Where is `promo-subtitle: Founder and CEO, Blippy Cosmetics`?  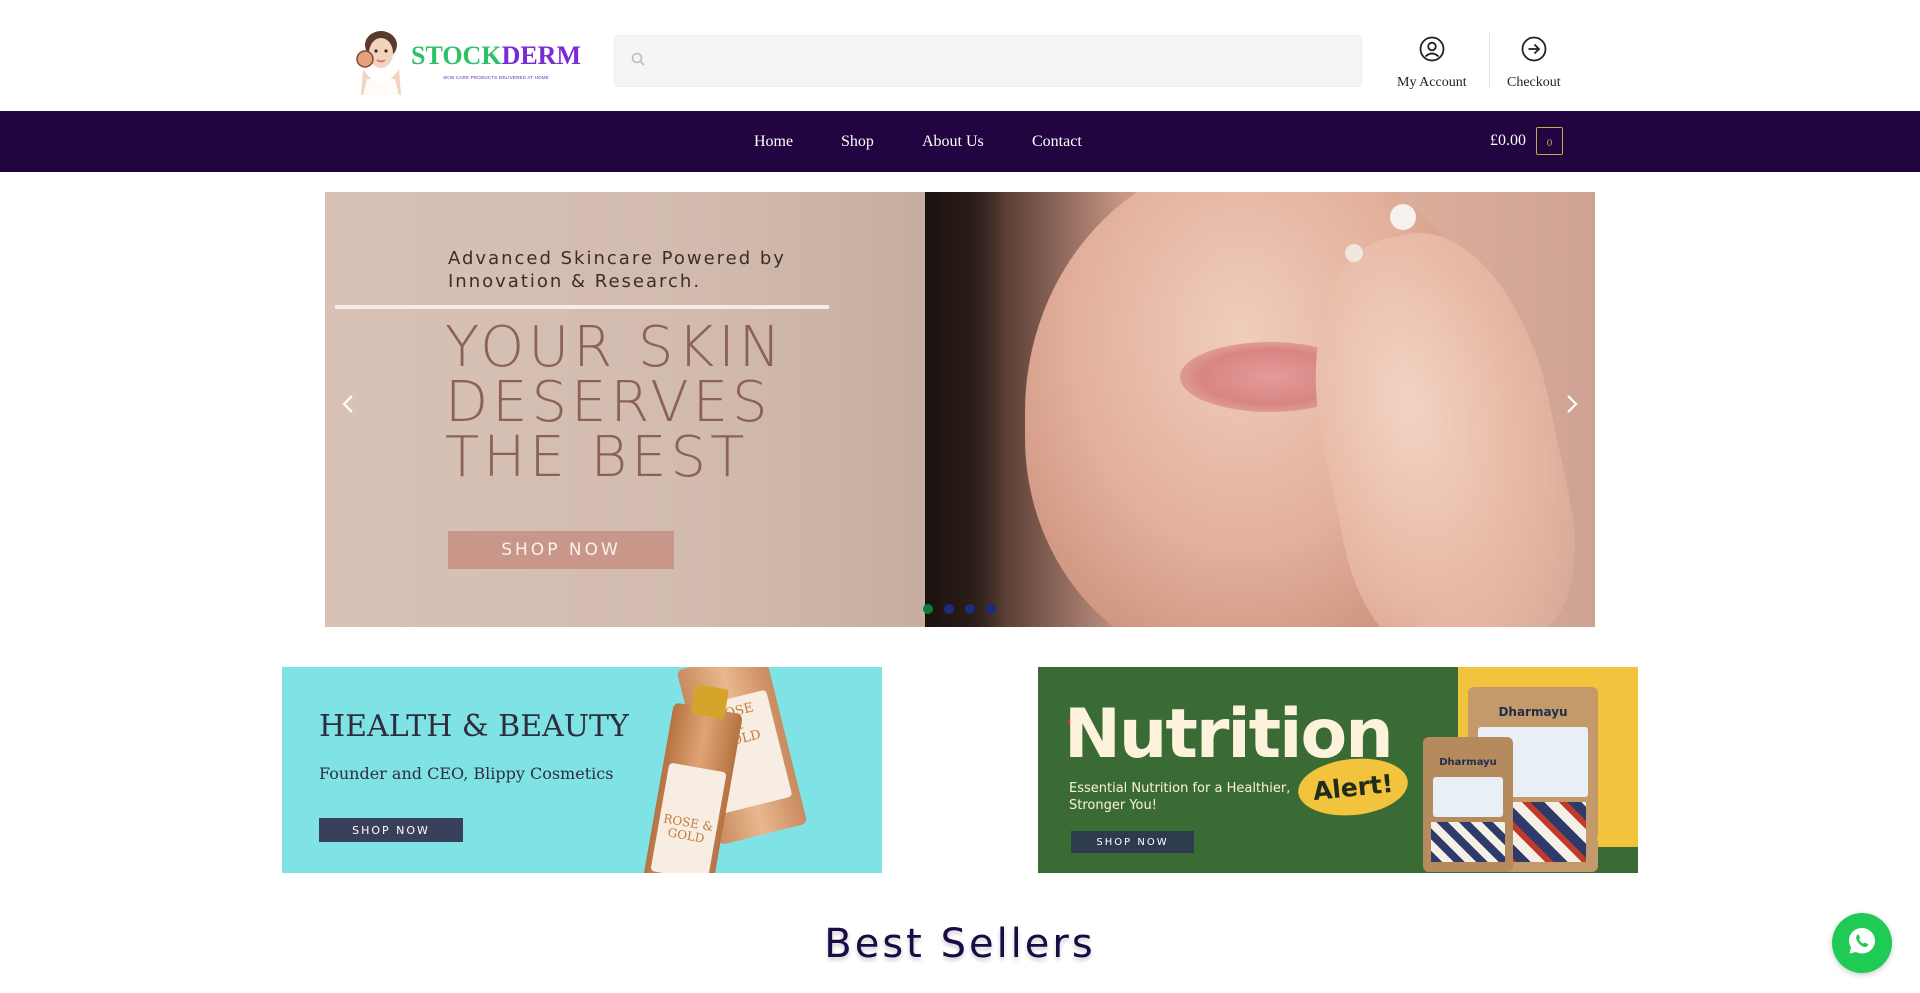
promo-subtitle: Founder and CEO, Blippy Cosmetics is located at coordinates (466, 773).